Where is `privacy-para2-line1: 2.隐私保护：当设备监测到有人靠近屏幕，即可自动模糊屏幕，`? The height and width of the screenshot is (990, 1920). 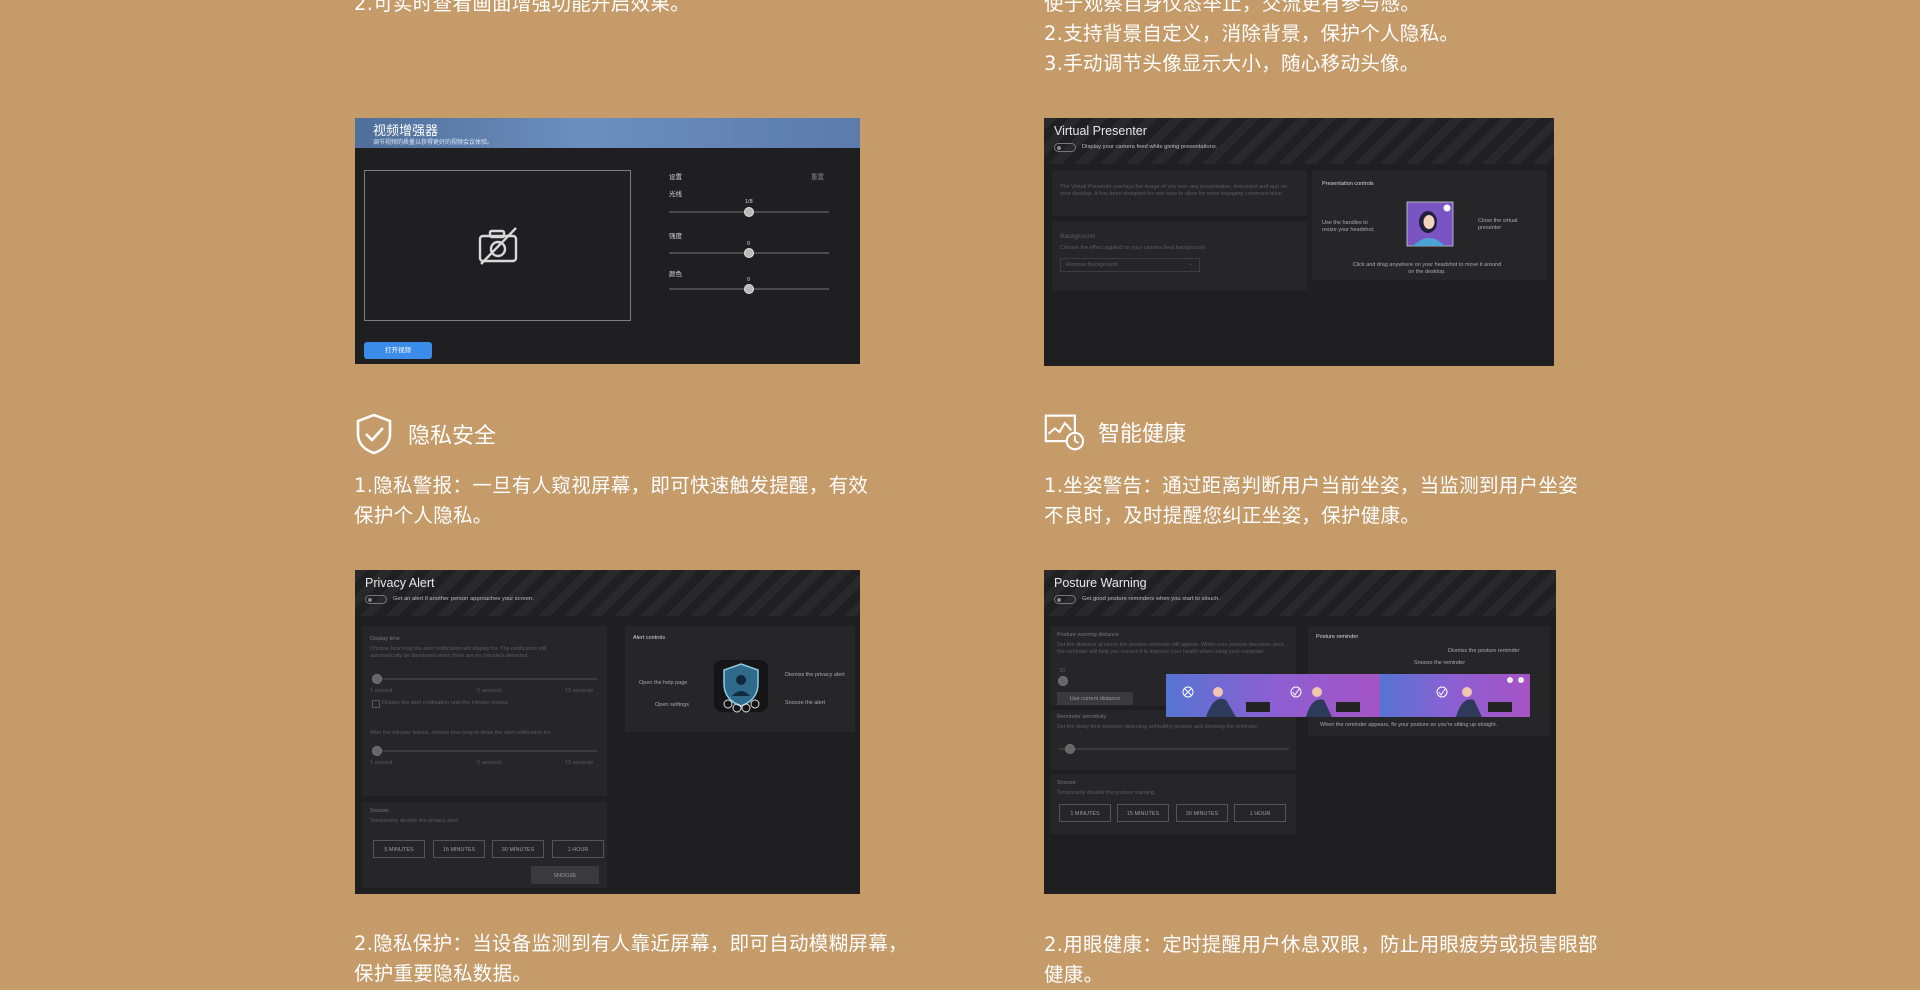 privacy-para2-line1: 2.隐私保护：当设备监测到有人靠近屏幕，即可自动模糊屏幕， is located at coordinates (631, 943).